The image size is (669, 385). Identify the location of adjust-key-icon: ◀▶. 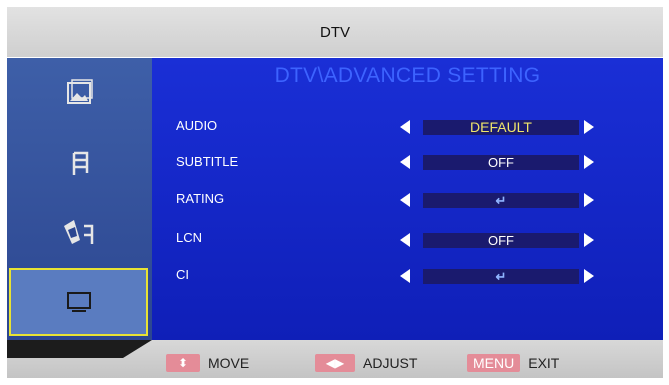
(335, 363).